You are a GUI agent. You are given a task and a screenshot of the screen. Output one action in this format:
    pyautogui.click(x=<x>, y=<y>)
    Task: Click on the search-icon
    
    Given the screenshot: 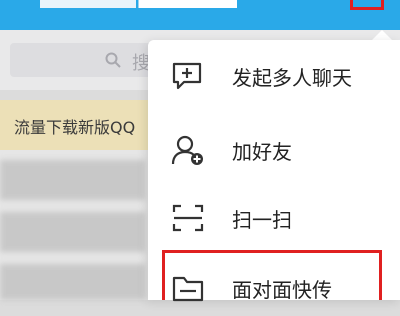 What is the action you would take?
    pyautogui.click(x=113, y=60)
    